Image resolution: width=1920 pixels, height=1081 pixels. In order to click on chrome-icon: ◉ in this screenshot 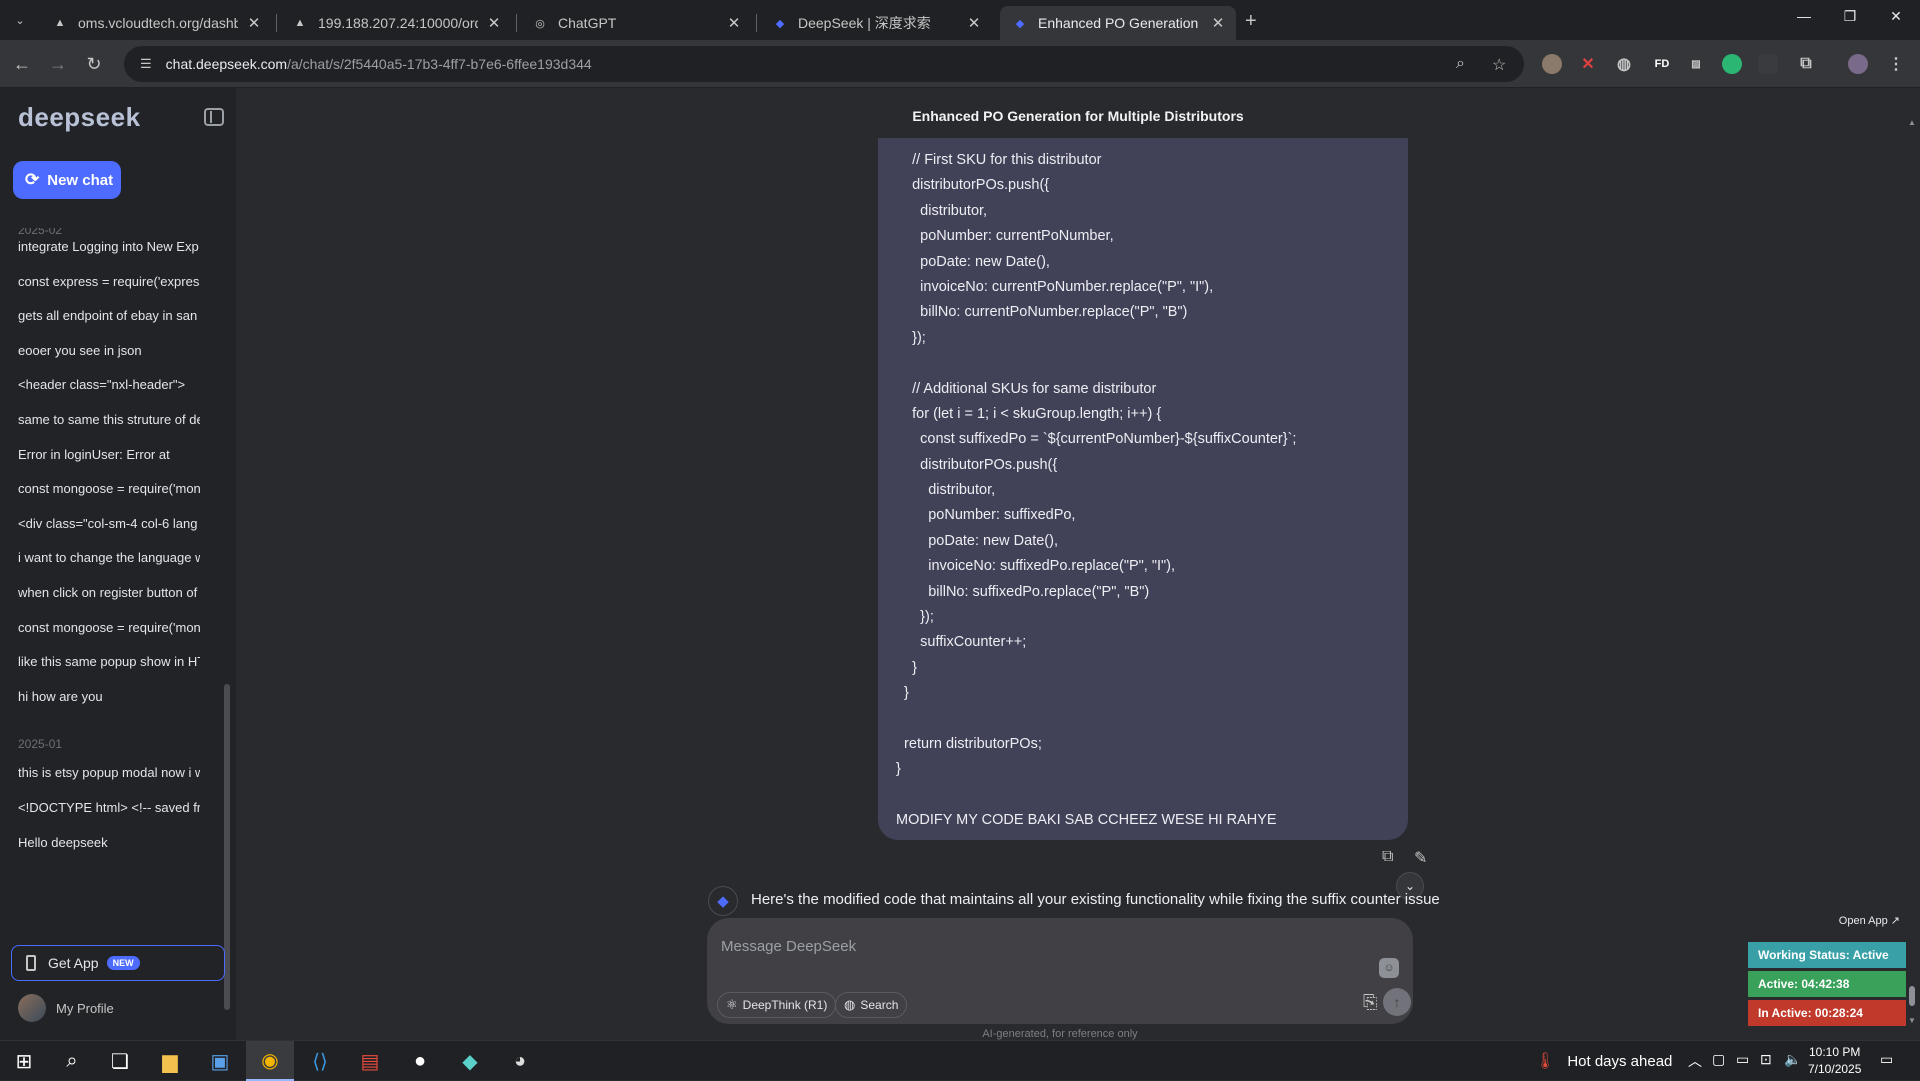, I will do `click(270, 1061)`.